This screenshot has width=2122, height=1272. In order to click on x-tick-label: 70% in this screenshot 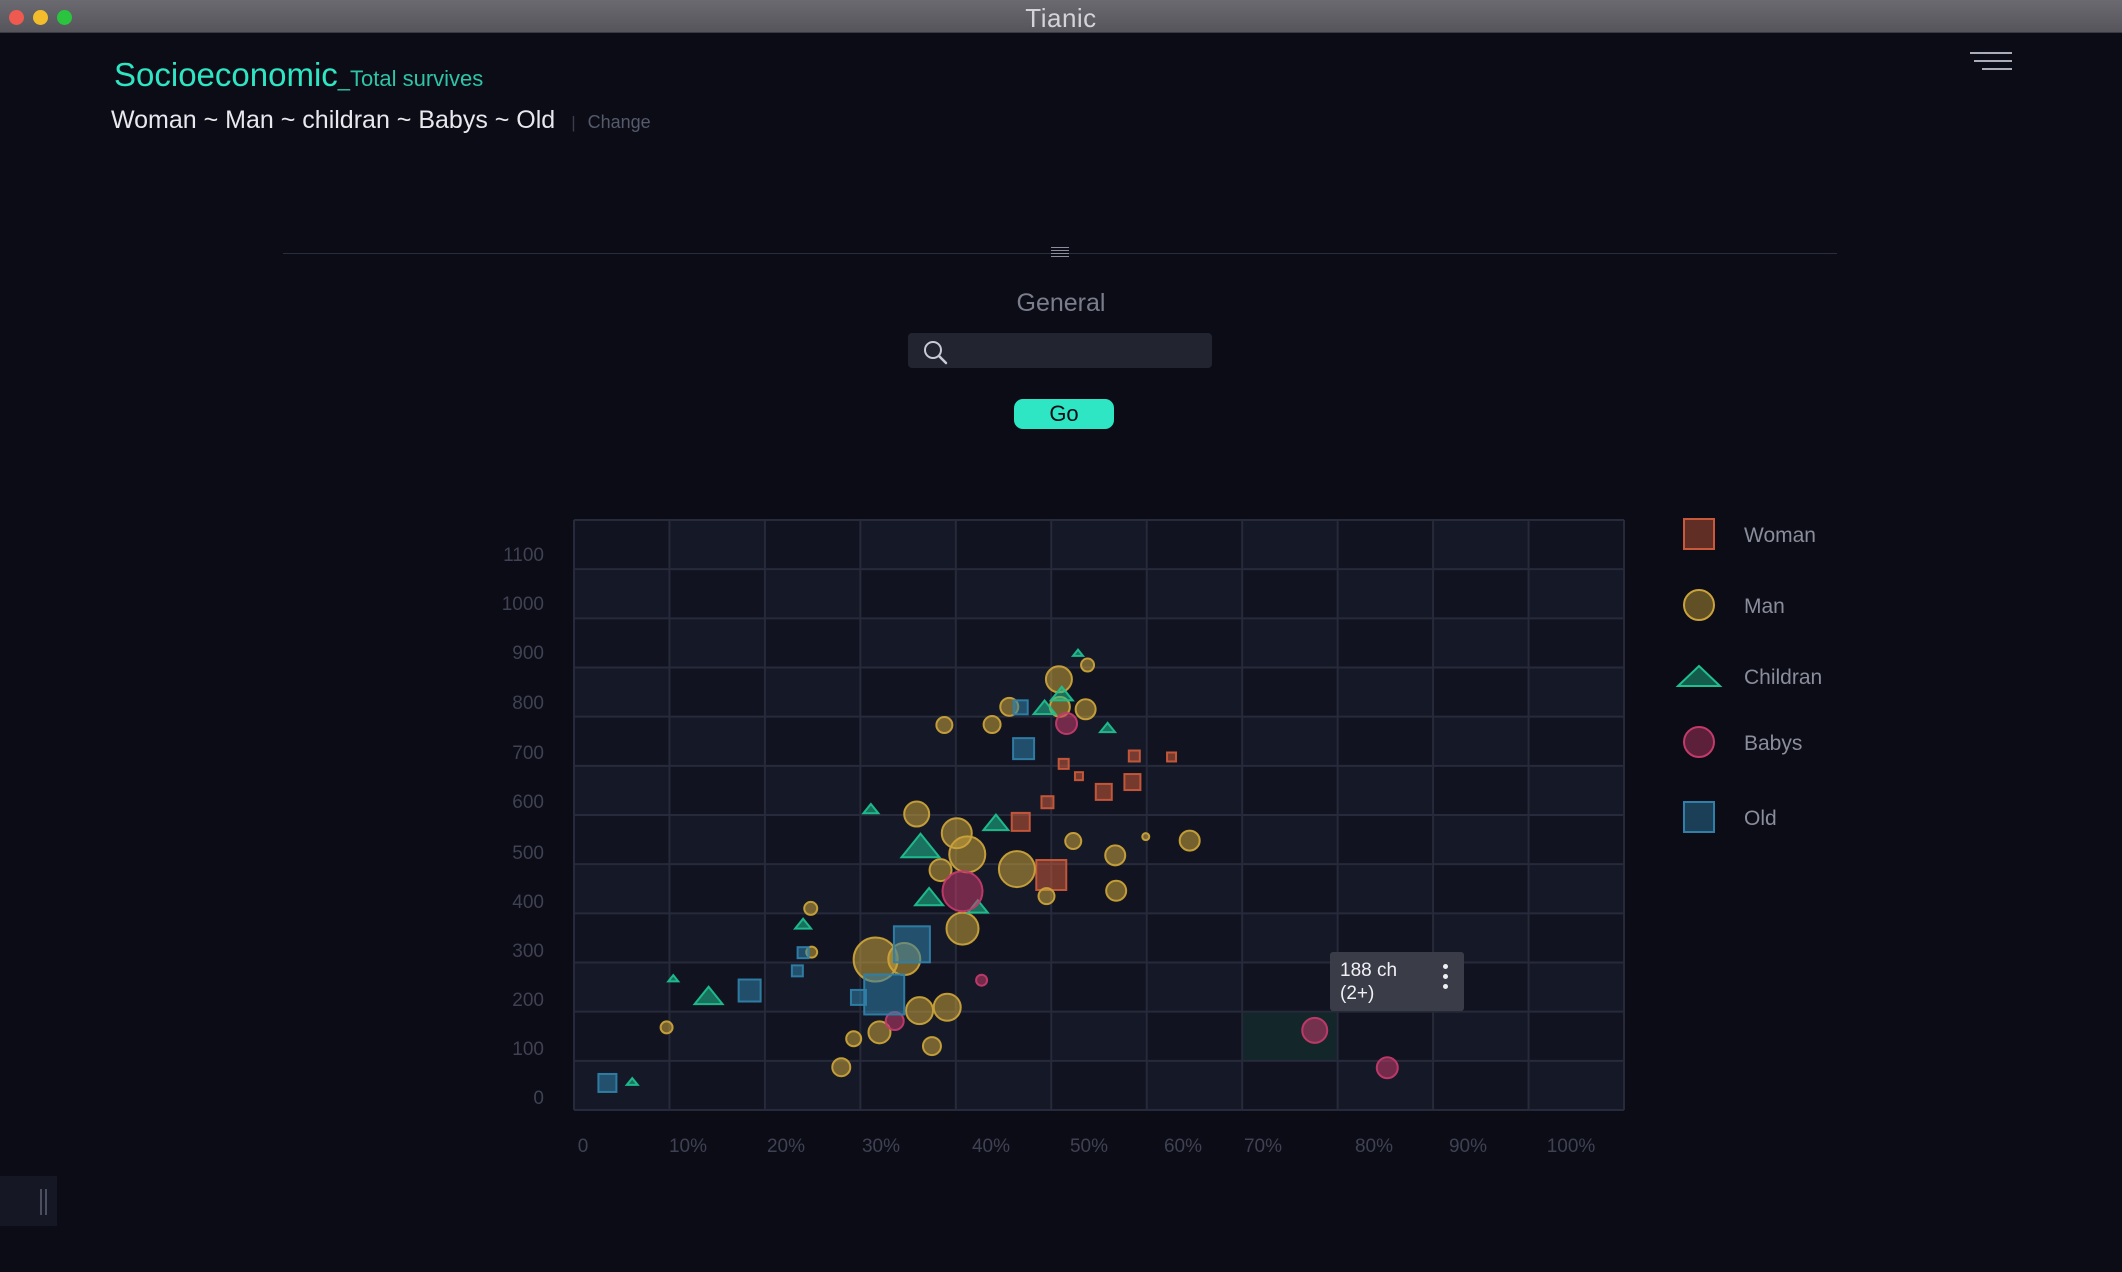, I will do `click(1263, 1146)`.